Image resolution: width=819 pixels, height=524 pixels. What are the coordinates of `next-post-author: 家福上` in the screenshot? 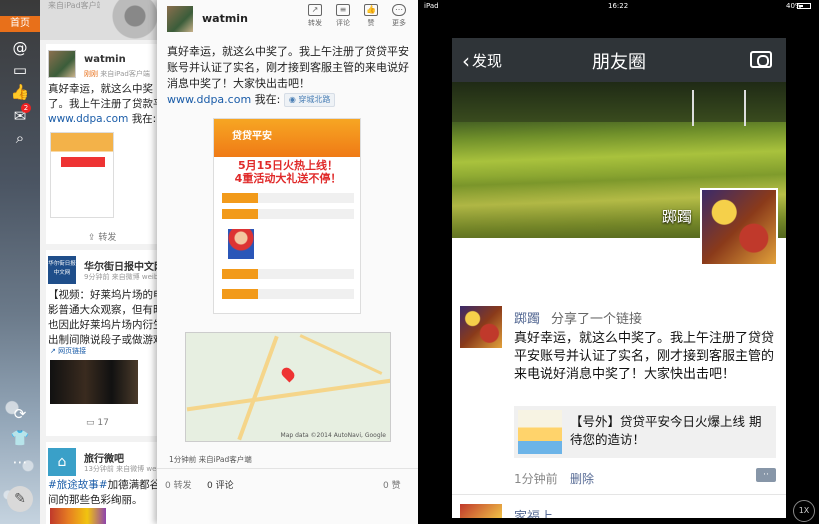 It's located at (533, 512).